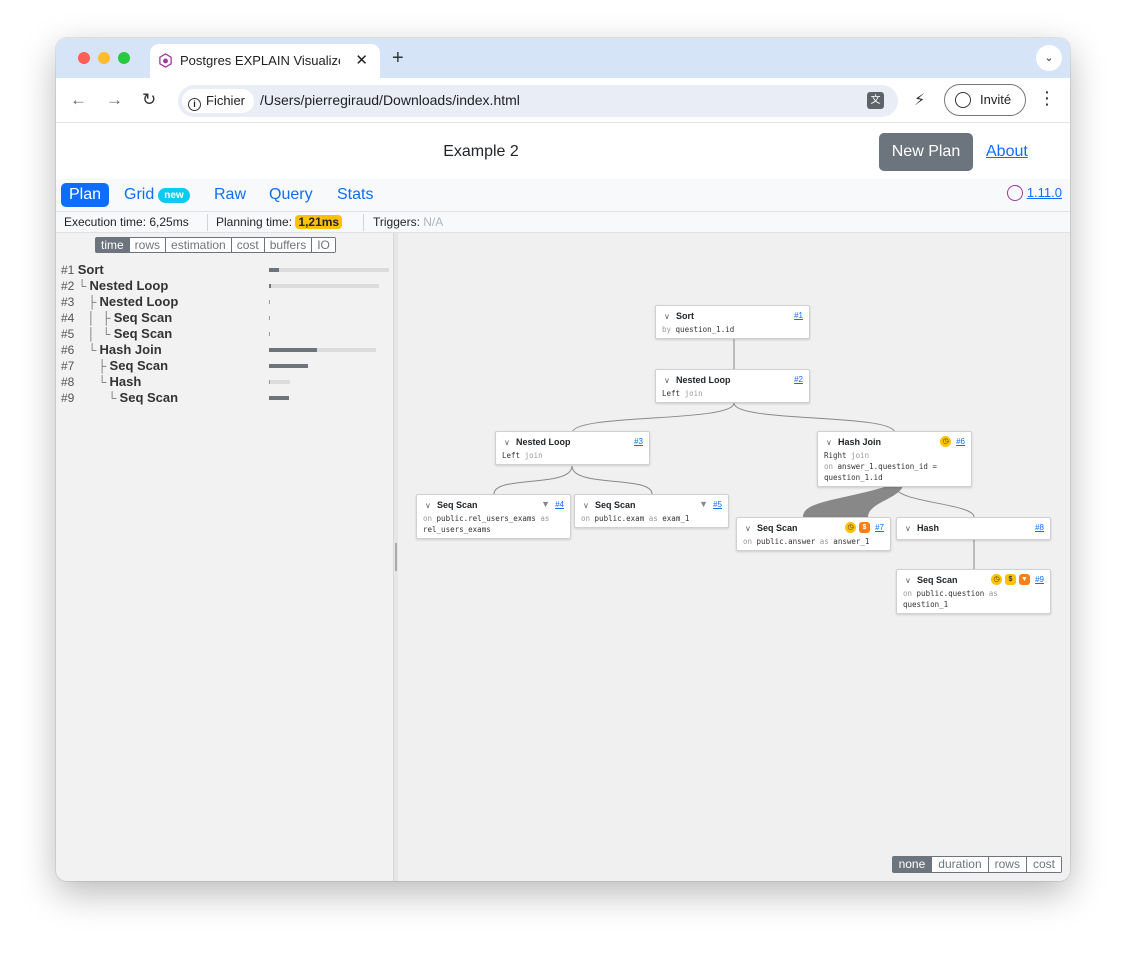 The height and width of the screenshot is (955, 1126). Describe the element at coordinates (68, 382) in the screenshot. I see `node-number: #8` at that location.